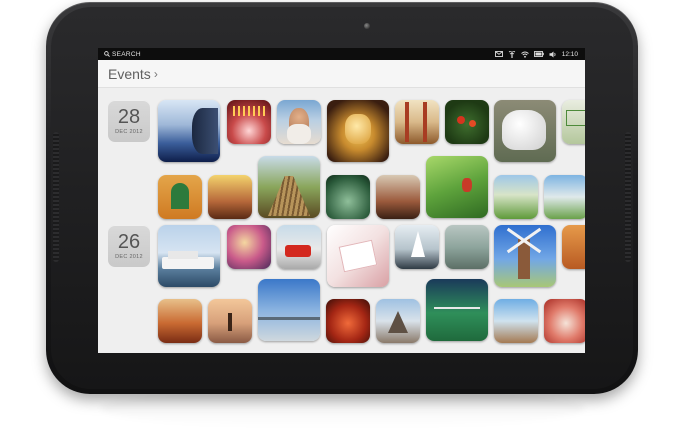  I want to click on network-icon, so click(512, 54).